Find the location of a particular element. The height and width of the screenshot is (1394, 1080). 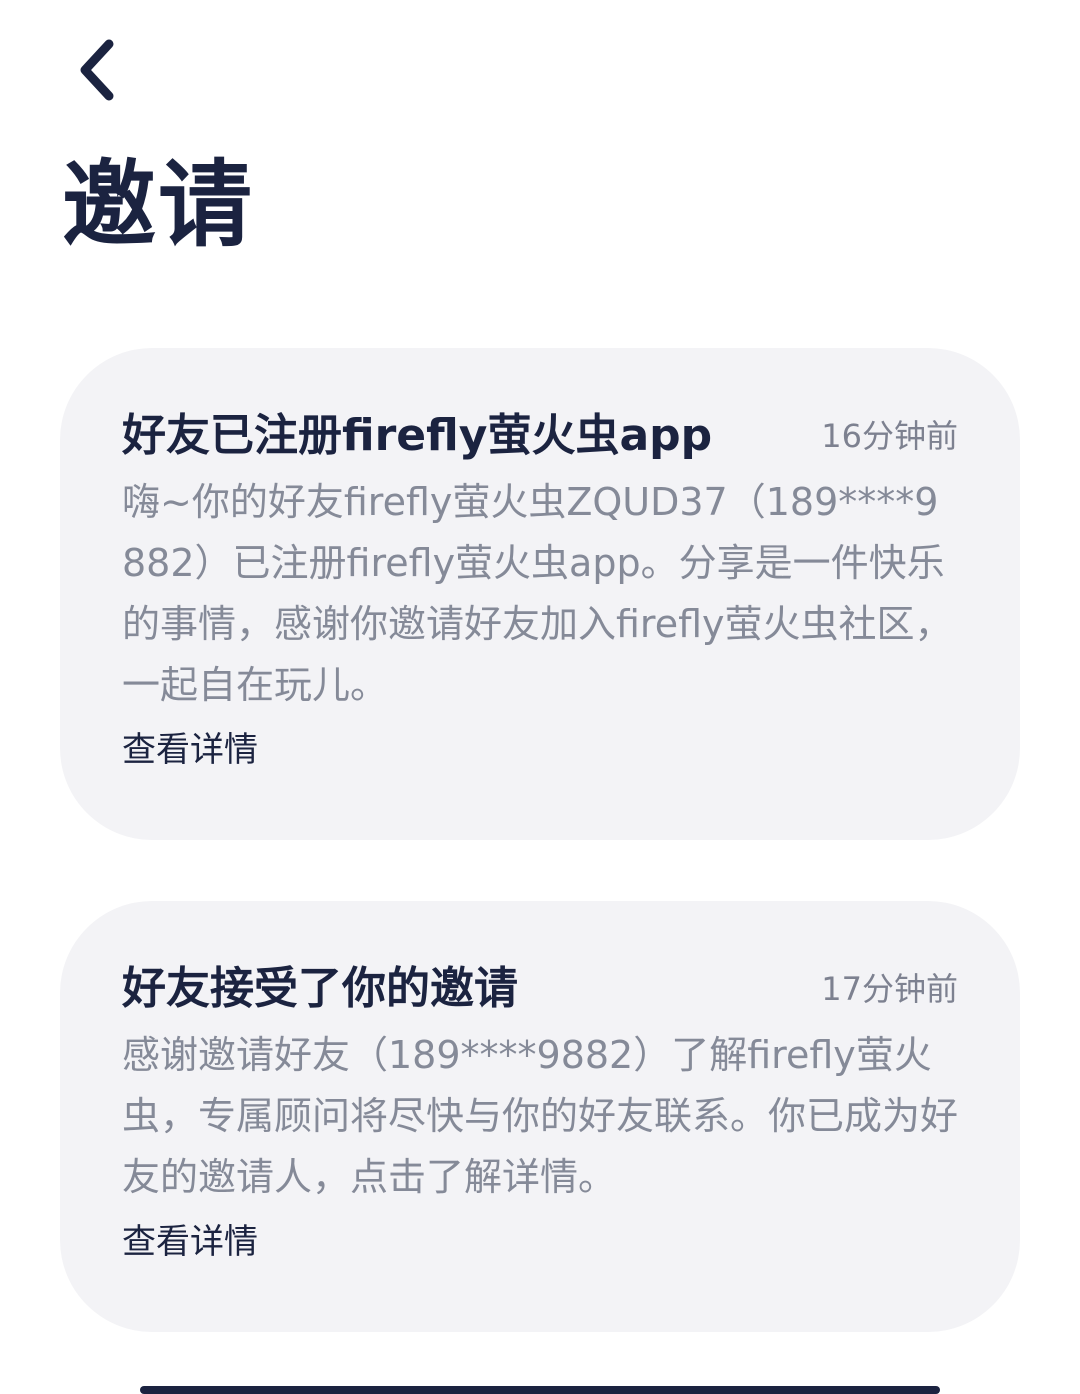

message-title: 好友接受了你的邀请 is located at coordinates (320, 988).